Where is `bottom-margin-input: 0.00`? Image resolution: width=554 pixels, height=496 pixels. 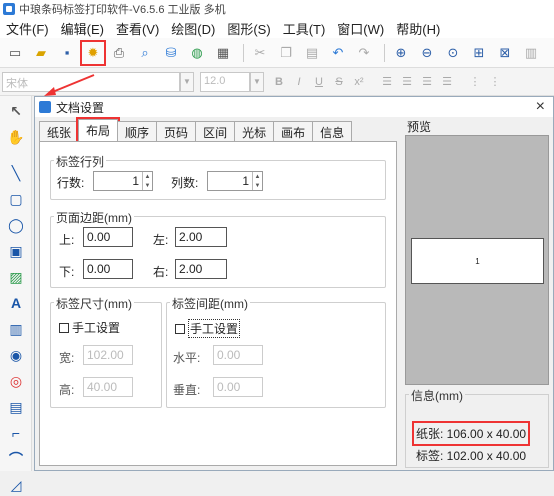
bottom-margin-input: 0.00 is located at coordinates (108, 269).